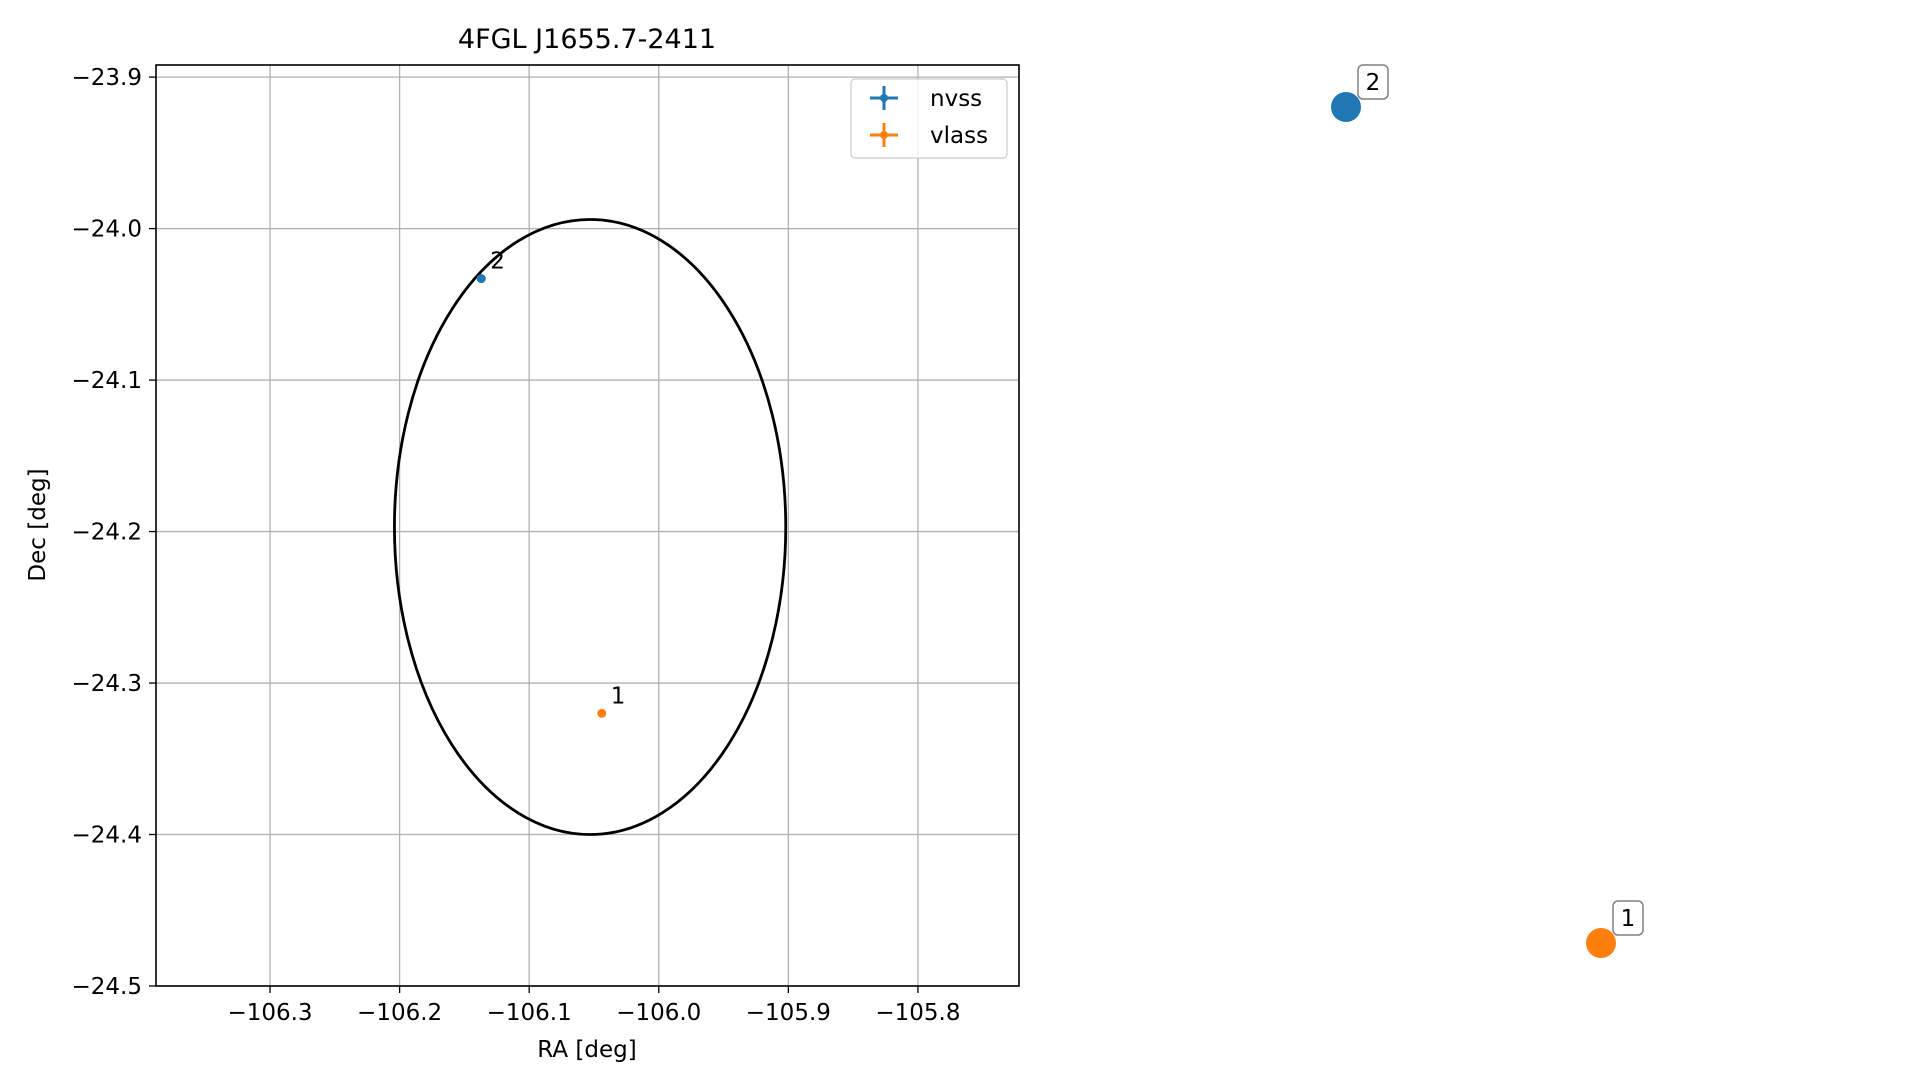  I want to click on x-tick-label: −105.9, so click(788, 1013).